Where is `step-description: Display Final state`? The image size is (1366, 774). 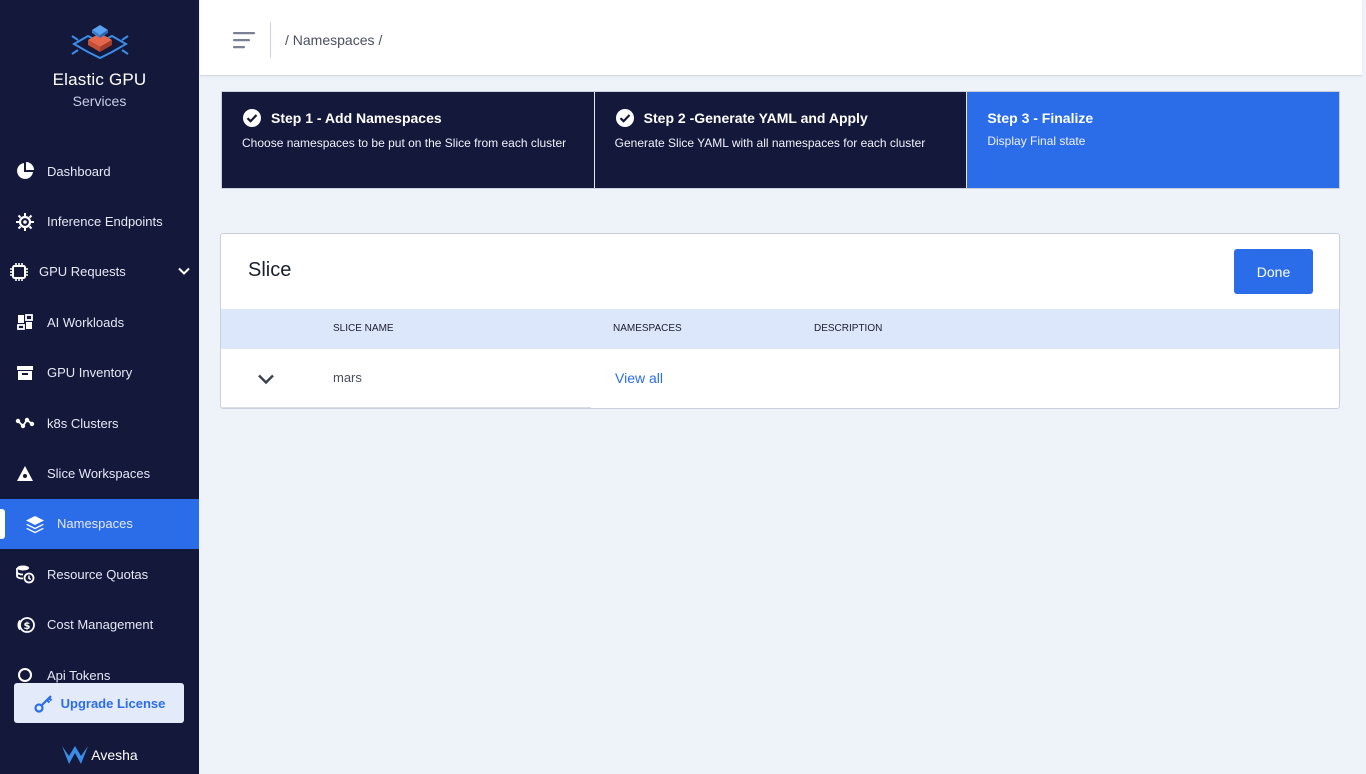
step-description: Display Final state is located at coordinates (1036, 141).